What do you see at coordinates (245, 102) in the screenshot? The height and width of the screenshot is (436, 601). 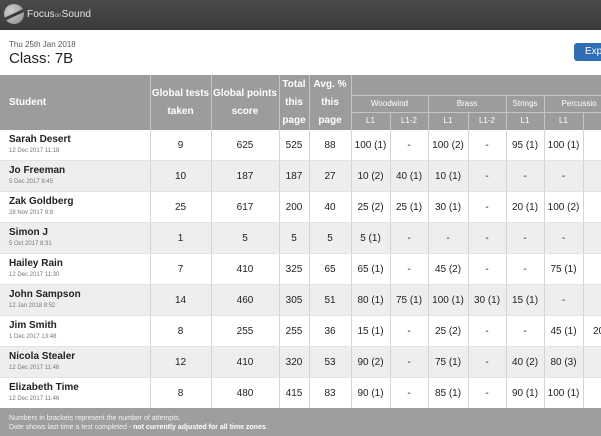 I see `col-header-global-points: Global points score` at bounding box center [245, 102].